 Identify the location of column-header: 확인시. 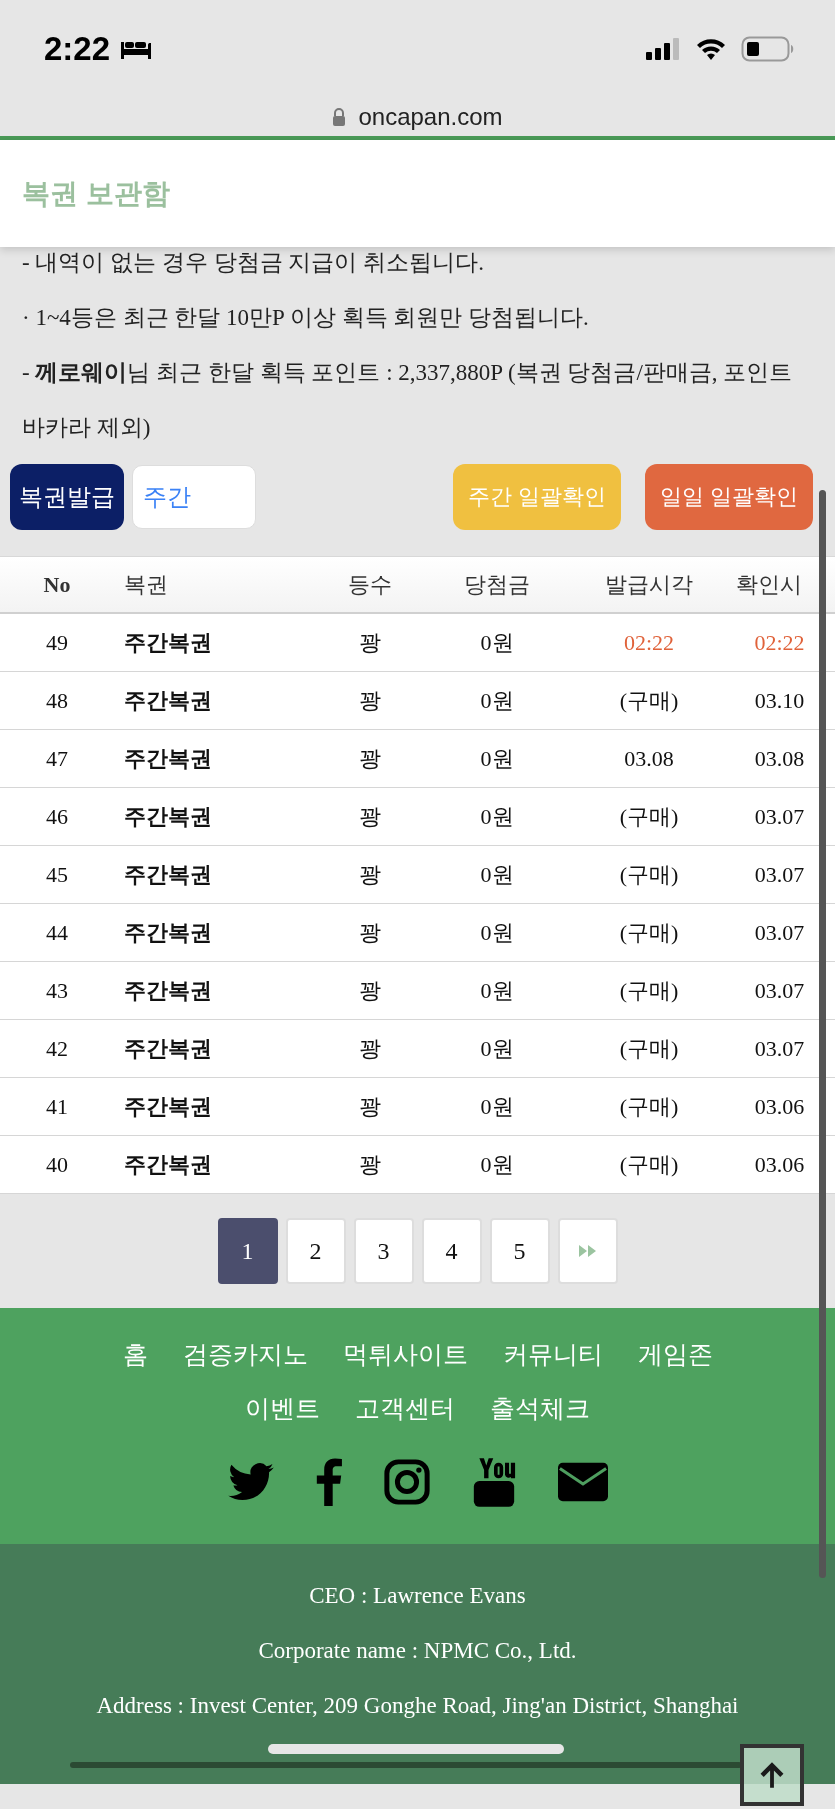
(769, 584).